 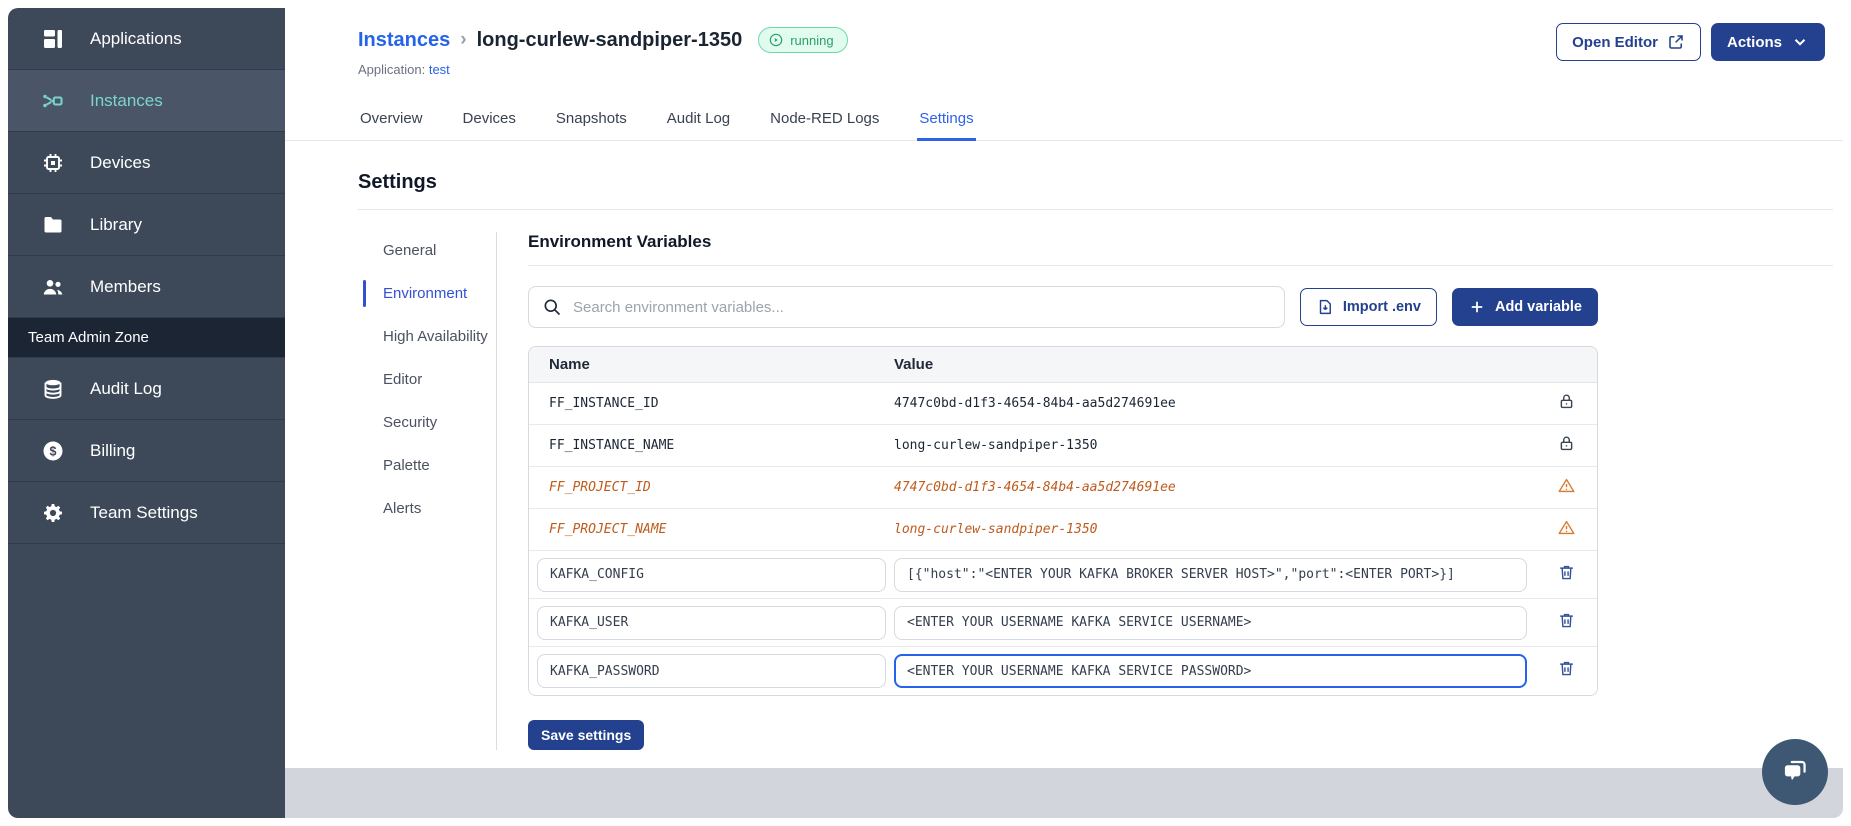 I want to click on settings-page-title: Settings, so click(x=1095, y=190).